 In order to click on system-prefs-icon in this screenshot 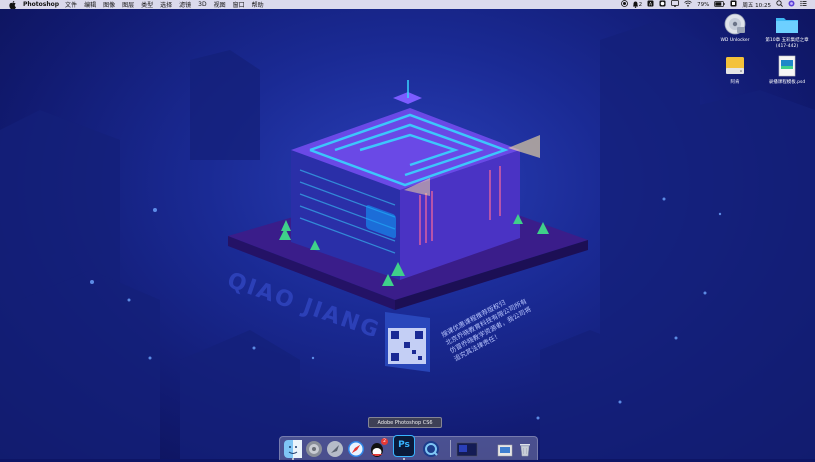, I will do `click(314, 449)`.